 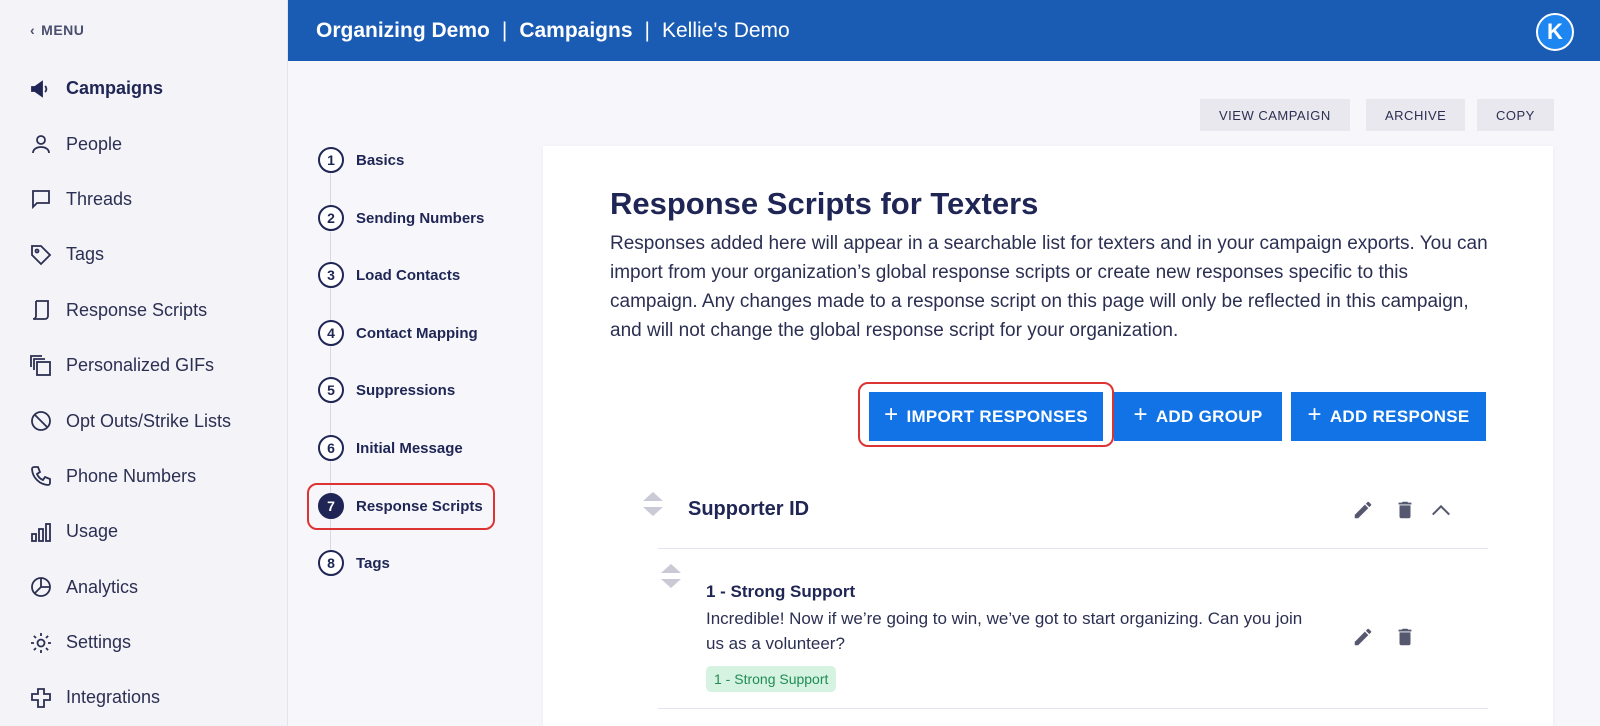 I want to click on person-icon, so click(x=41, y=144).